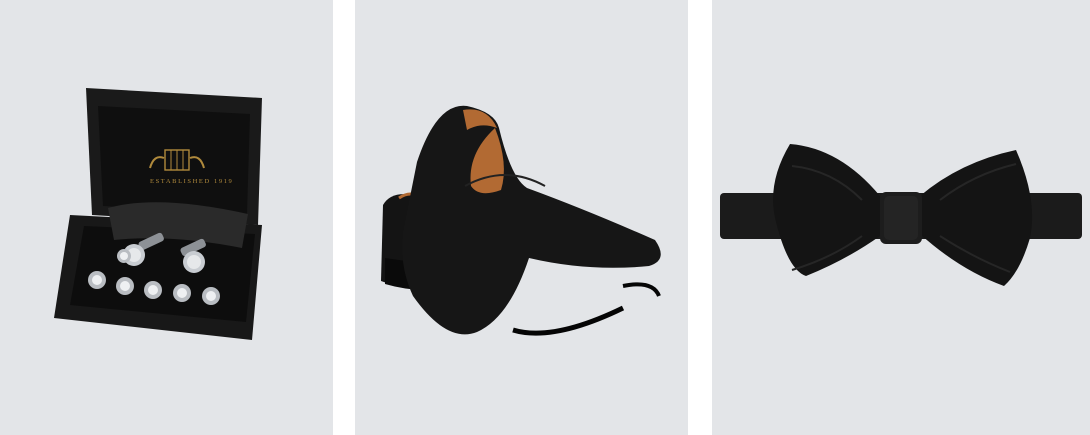 The height and width of the screenshot is (435, 1090). I want to click on crest-text: ESTABLISHED 1919, so click(191, 181).